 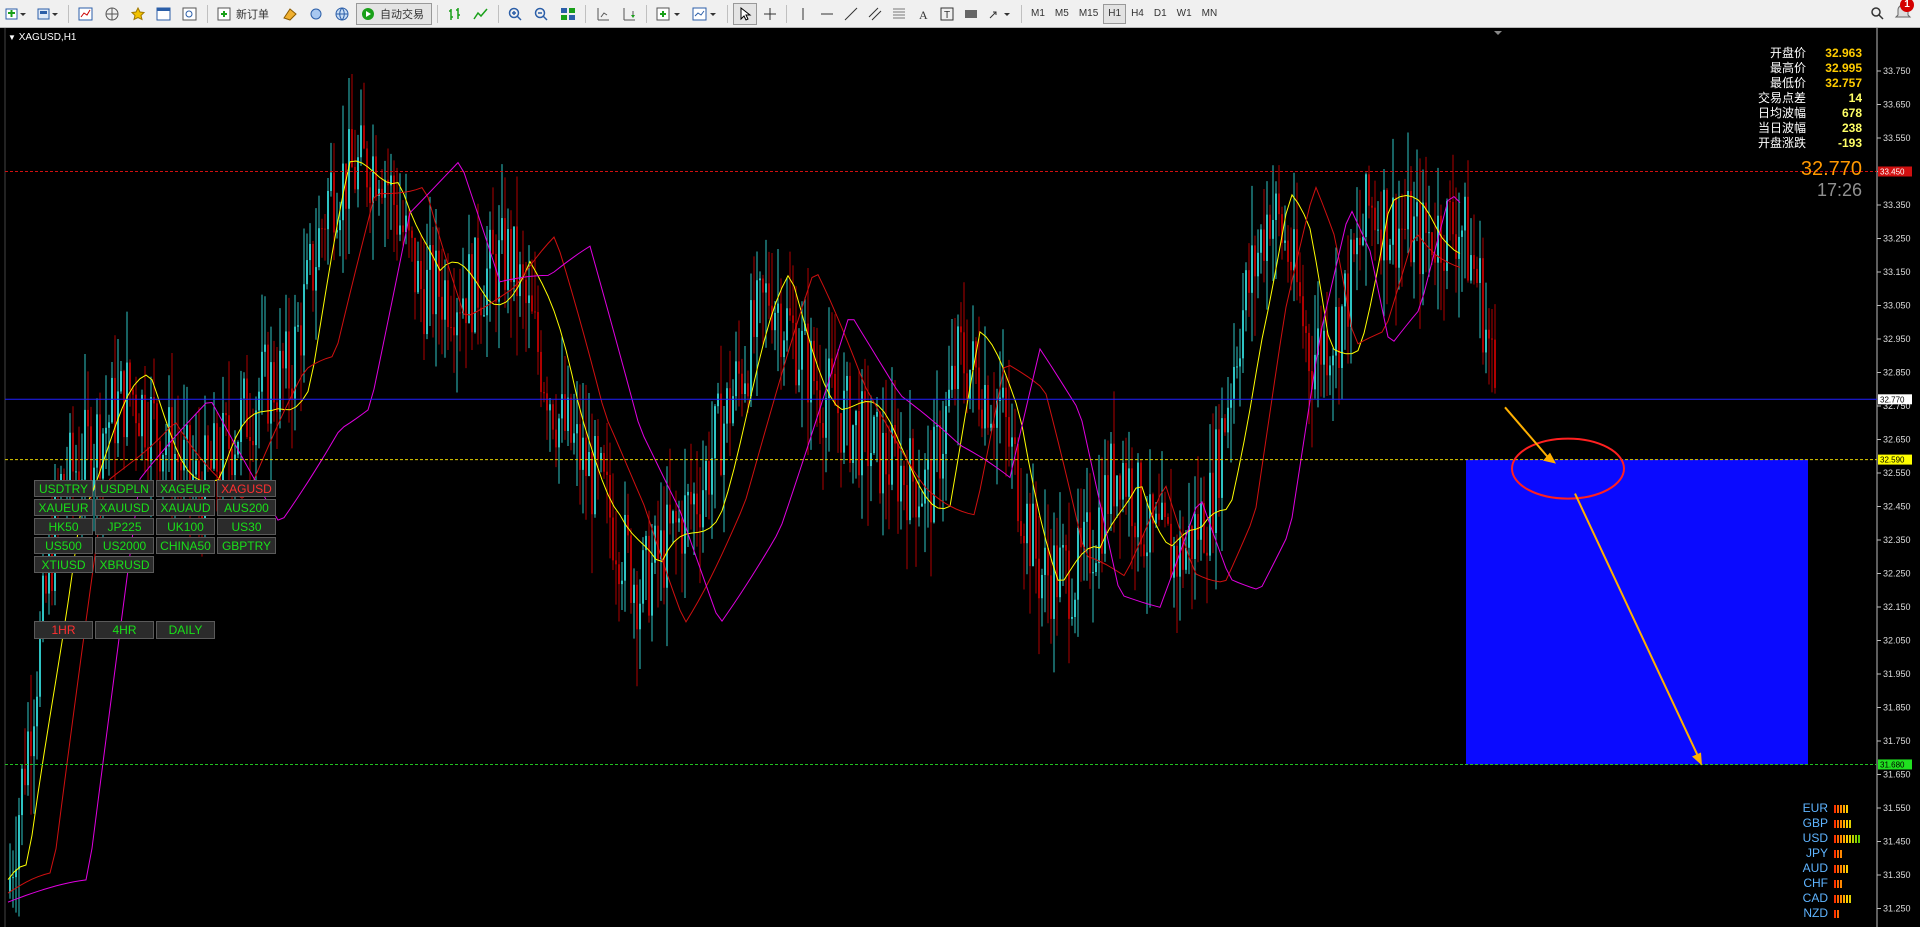 I want to click on symbol-button-us500: US500, so click(x=63, y=545).